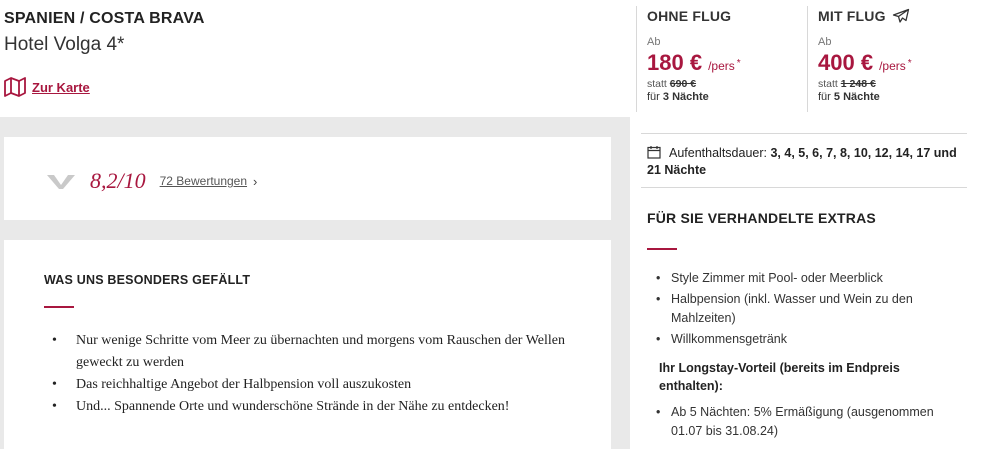 The height and width of the screenshot is (449, 988). What do you see at coordinates (64, 44) in the screenshot?
I see `hotel-name: Hotel Volga 4*` at bounding box center [64, 44].